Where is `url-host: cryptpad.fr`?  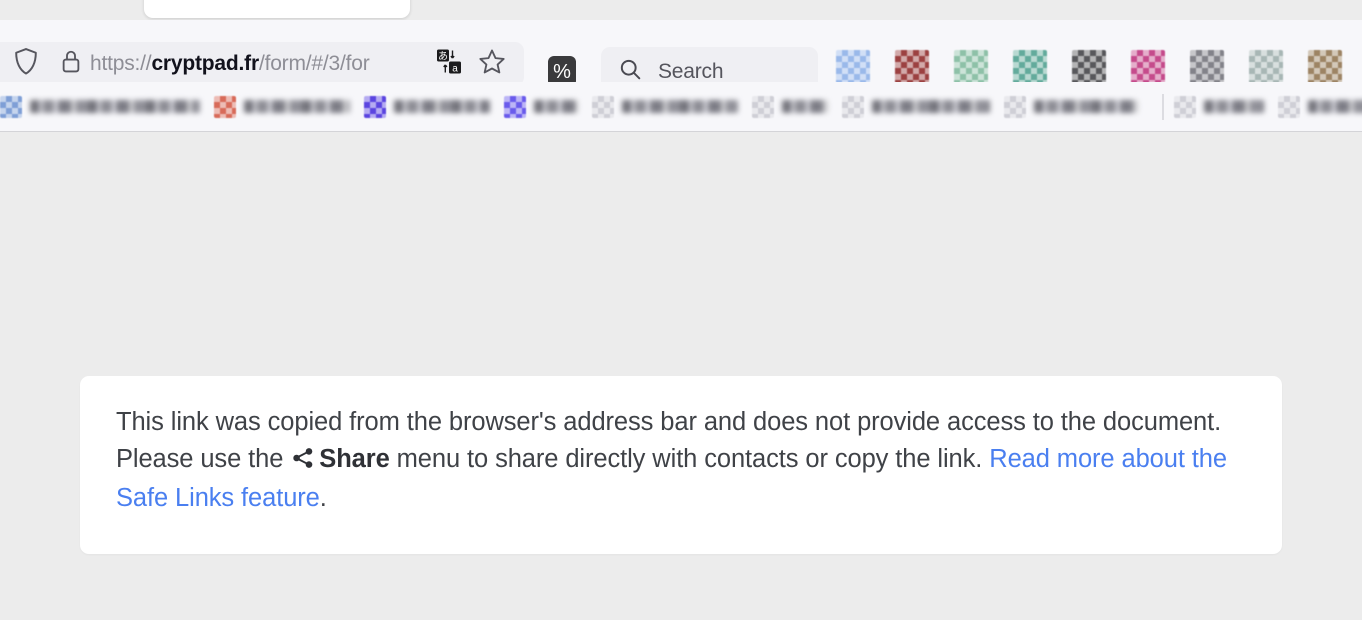 url-host: cryptpad.fr is located at coordinates (205, 63).